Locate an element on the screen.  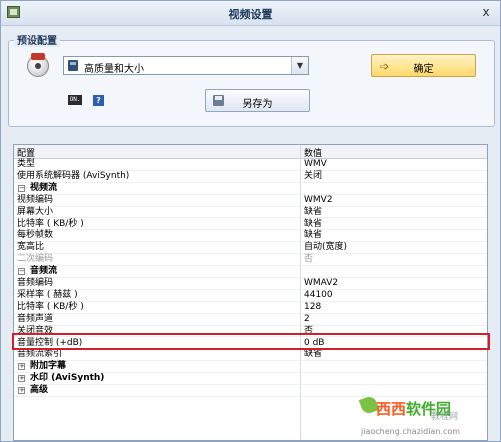
property-key: 宽高比 is located at coordinates (31, 247).